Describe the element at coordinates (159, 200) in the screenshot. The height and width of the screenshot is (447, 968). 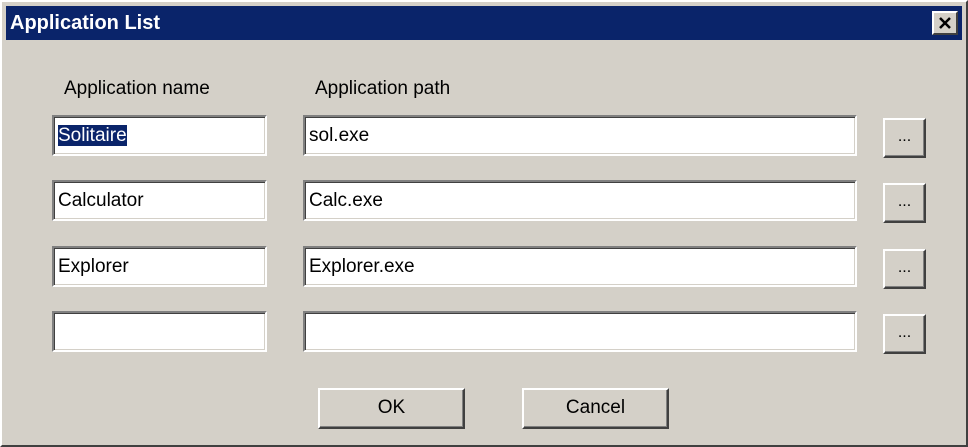
I see `application-name-field-2: Calculator` at that location.